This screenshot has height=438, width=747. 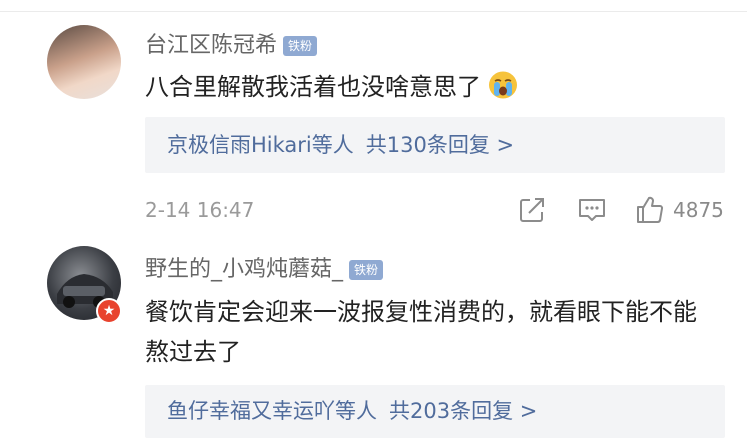 What do you see at coordinates (440, 145) in the screenshot?
I see `replies-count: 共130条回复 >` at bounding box center [440, 145].